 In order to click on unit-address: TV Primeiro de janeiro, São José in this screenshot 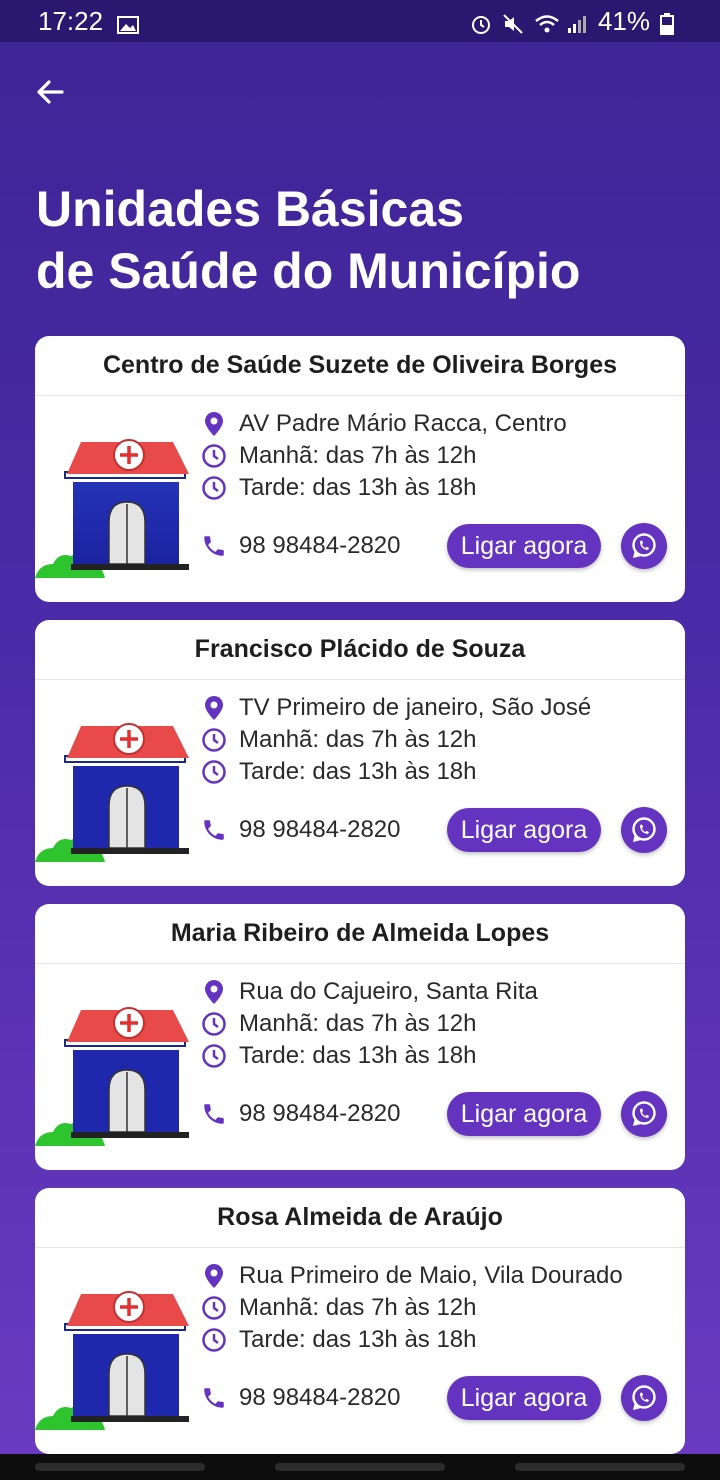, I will do `click(415, 707)`.